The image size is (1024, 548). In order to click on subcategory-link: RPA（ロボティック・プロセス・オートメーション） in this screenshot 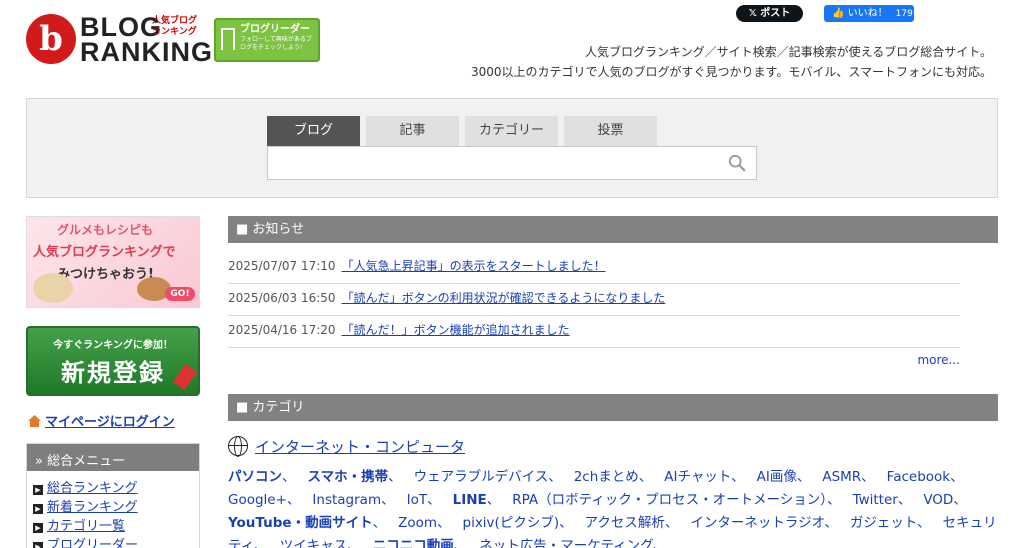, I will do `click(669, 500)`.